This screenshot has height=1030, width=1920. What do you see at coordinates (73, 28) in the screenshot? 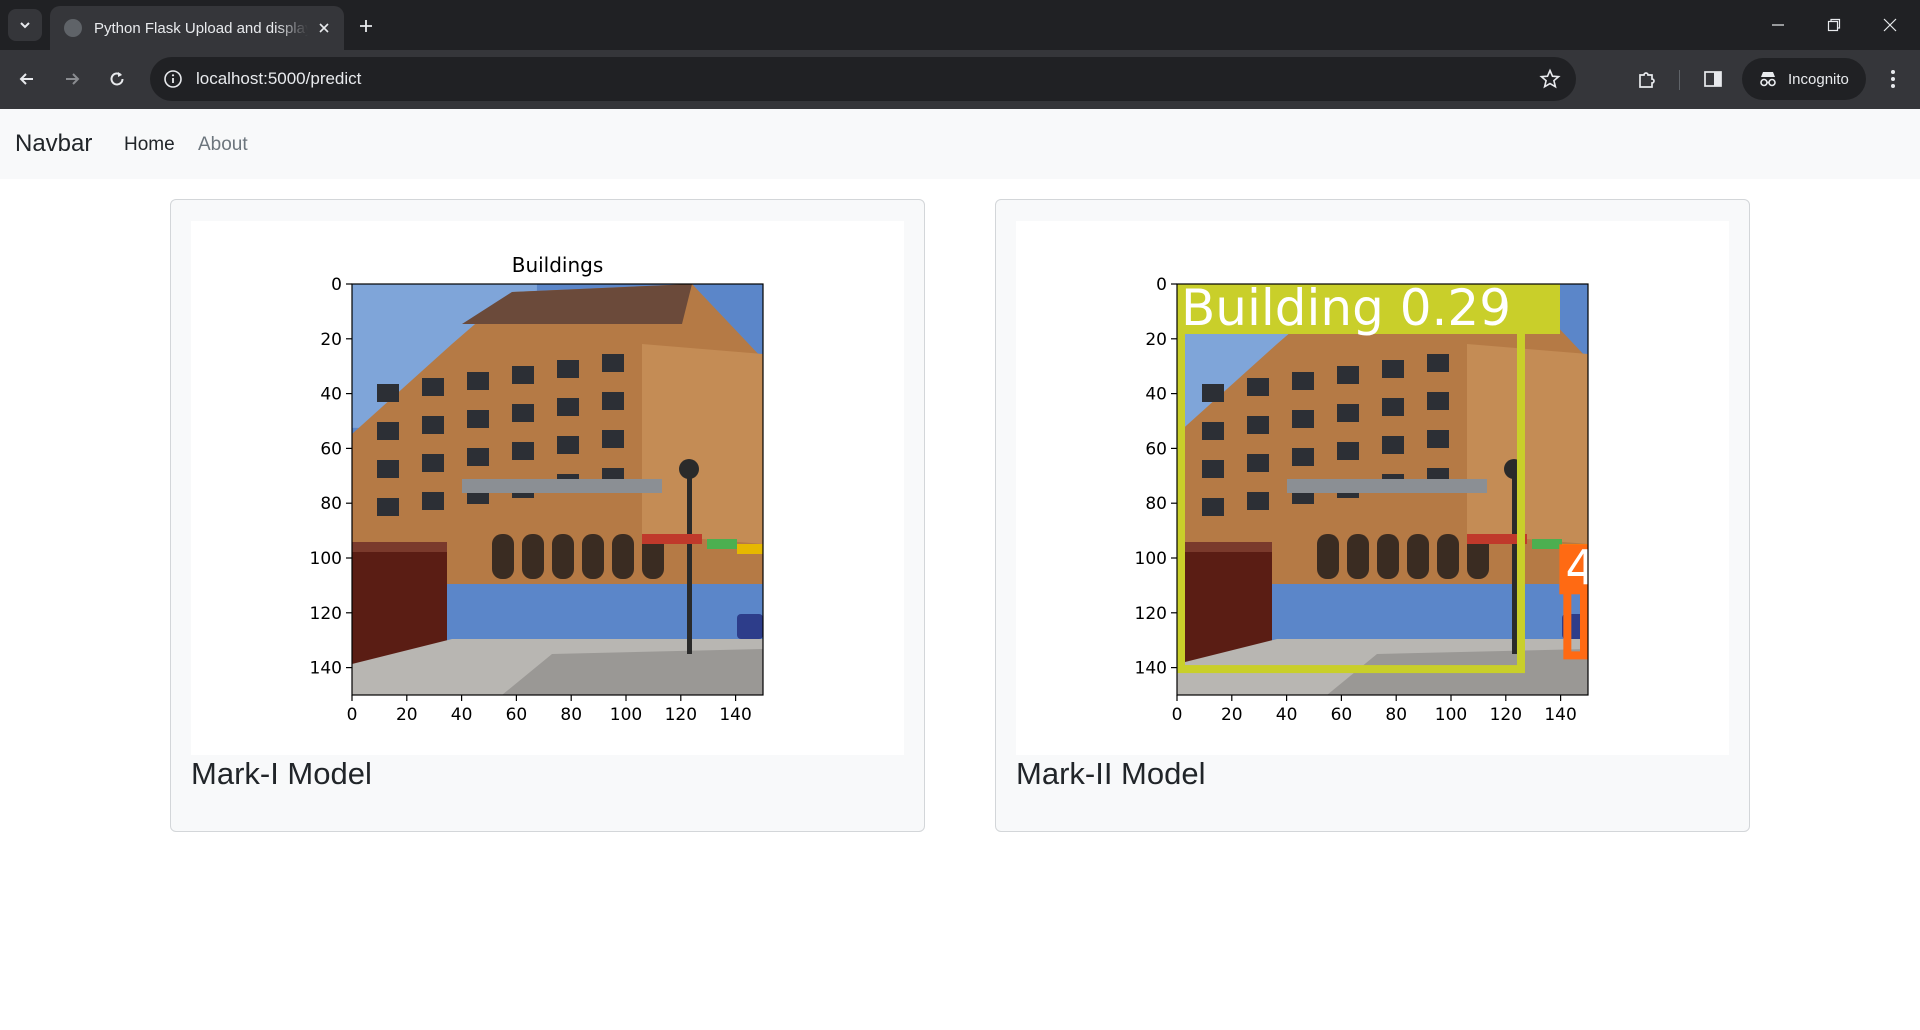
I see `globe-icon` at bounding box center [73, 28].